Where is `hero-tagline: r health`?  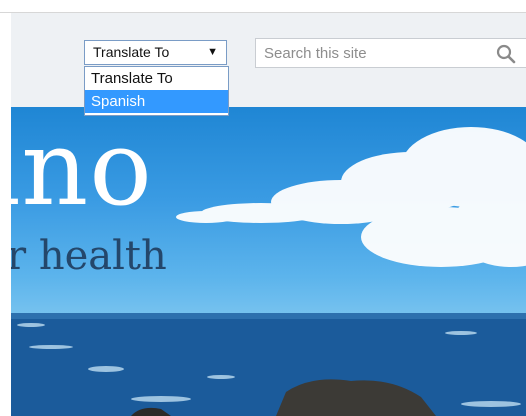 hero-tagline: r health is located at coordinates (89, 256).